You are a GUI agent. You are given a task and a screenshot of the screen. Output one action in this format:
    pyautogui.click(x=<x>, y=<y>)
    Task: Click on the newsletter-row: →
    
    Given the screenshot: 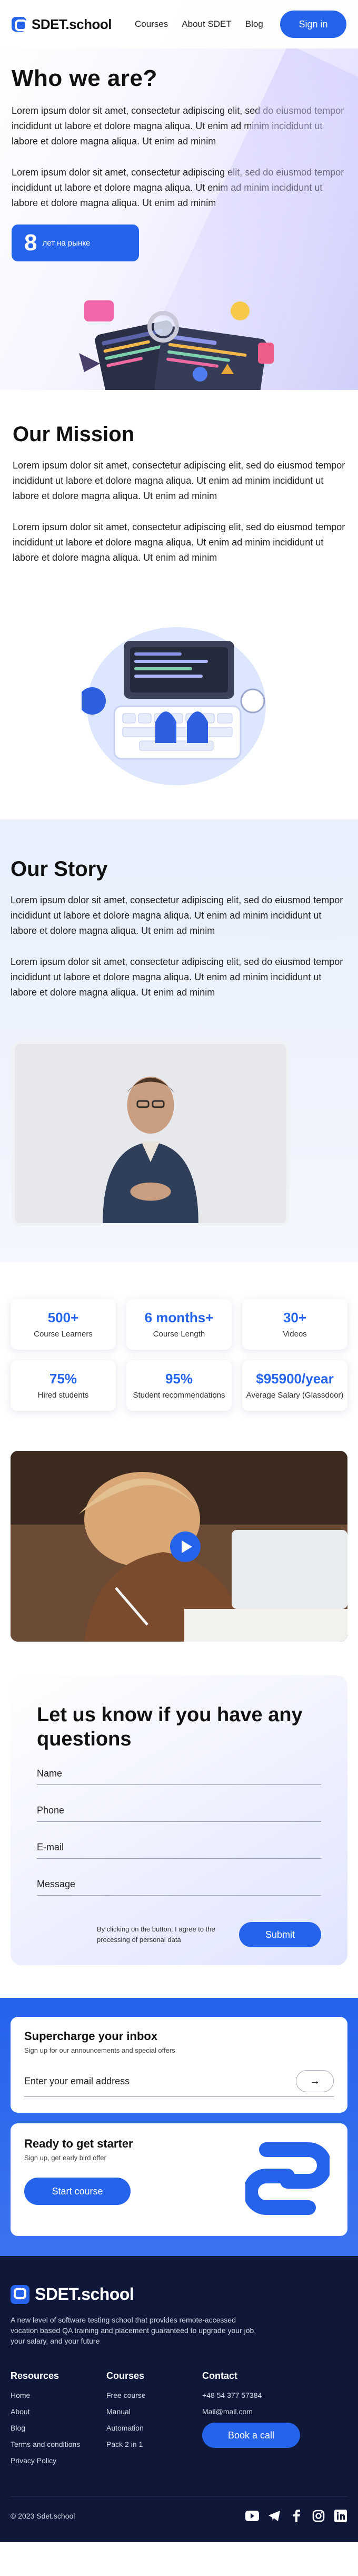 What is the action you would take?
    pyautogui.click(x=179, y=2083)
    